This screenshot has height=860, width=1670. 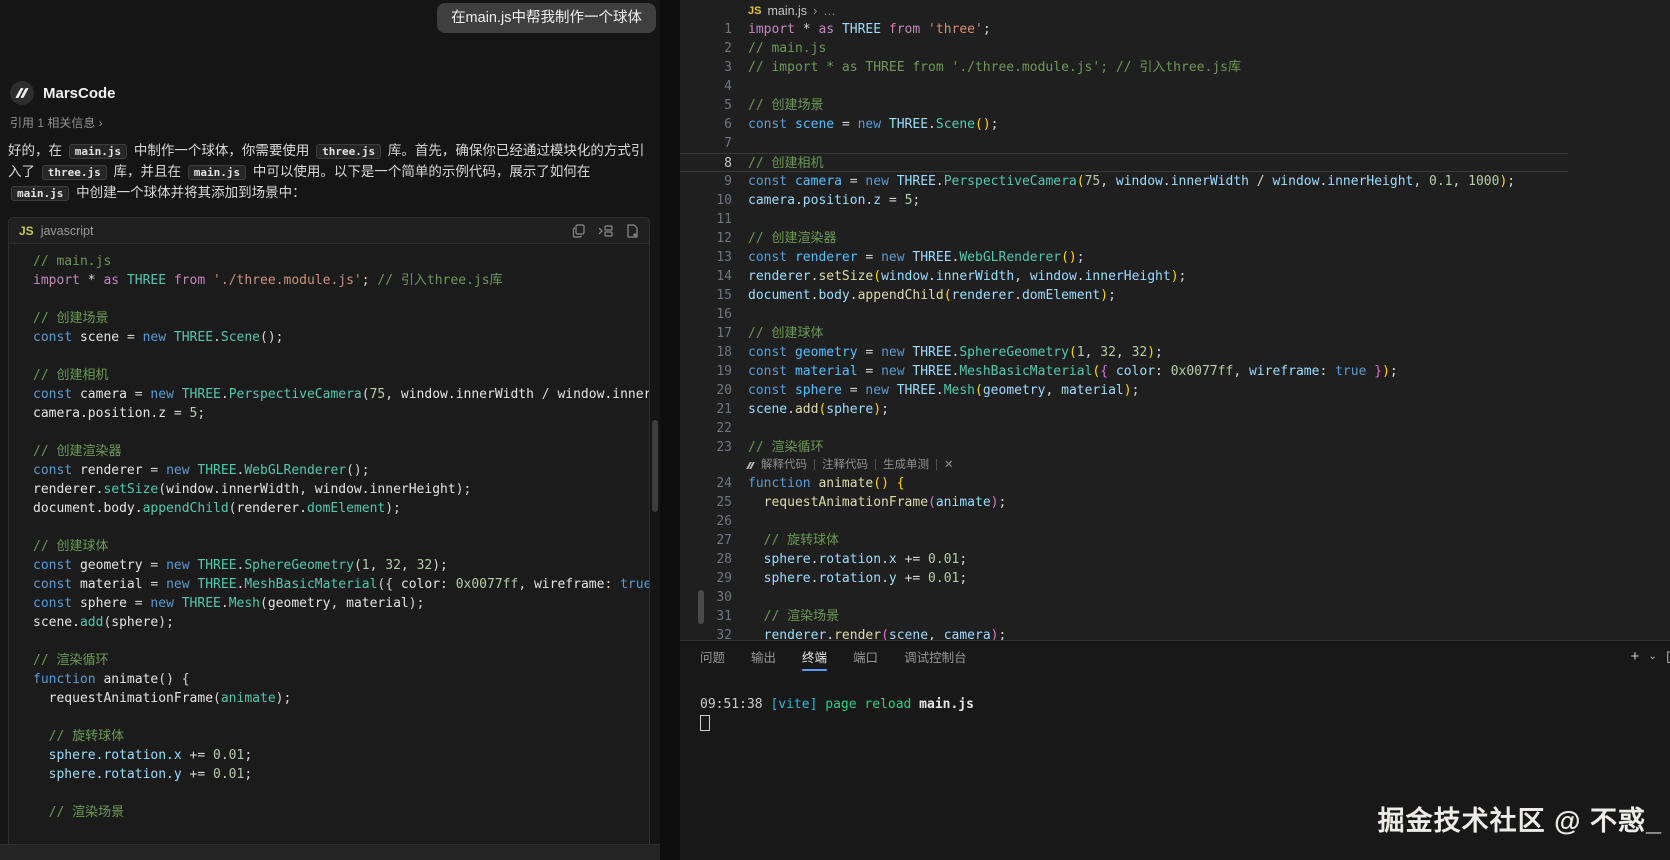 I want to click on line-number: 9, so click(x=728, y=181).